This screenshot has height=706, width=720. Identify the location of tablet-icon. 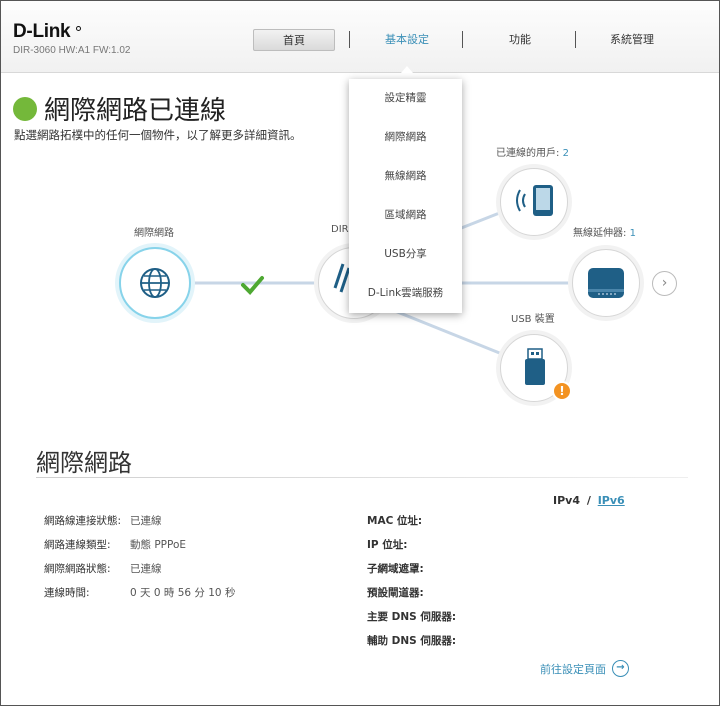
(534, 200).